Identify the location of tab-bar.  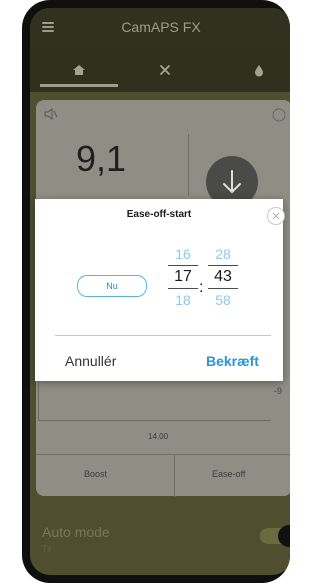
(160, 70).